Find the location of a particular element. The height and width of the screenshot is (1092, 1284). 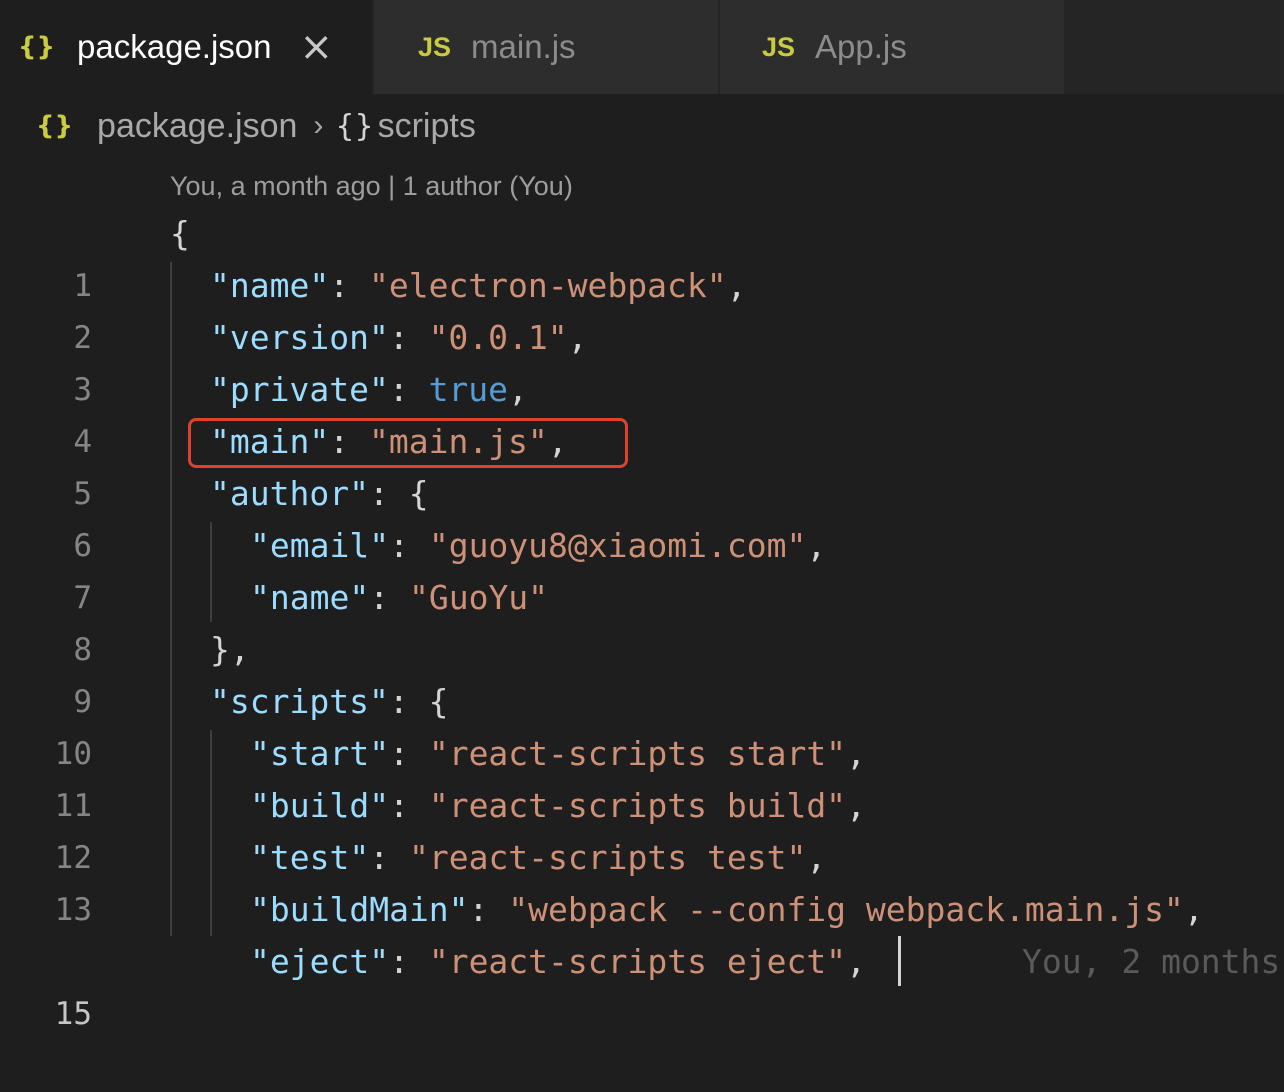

code-line: 13 "test": "react-scripts test", is located at coordinates (642, 880).